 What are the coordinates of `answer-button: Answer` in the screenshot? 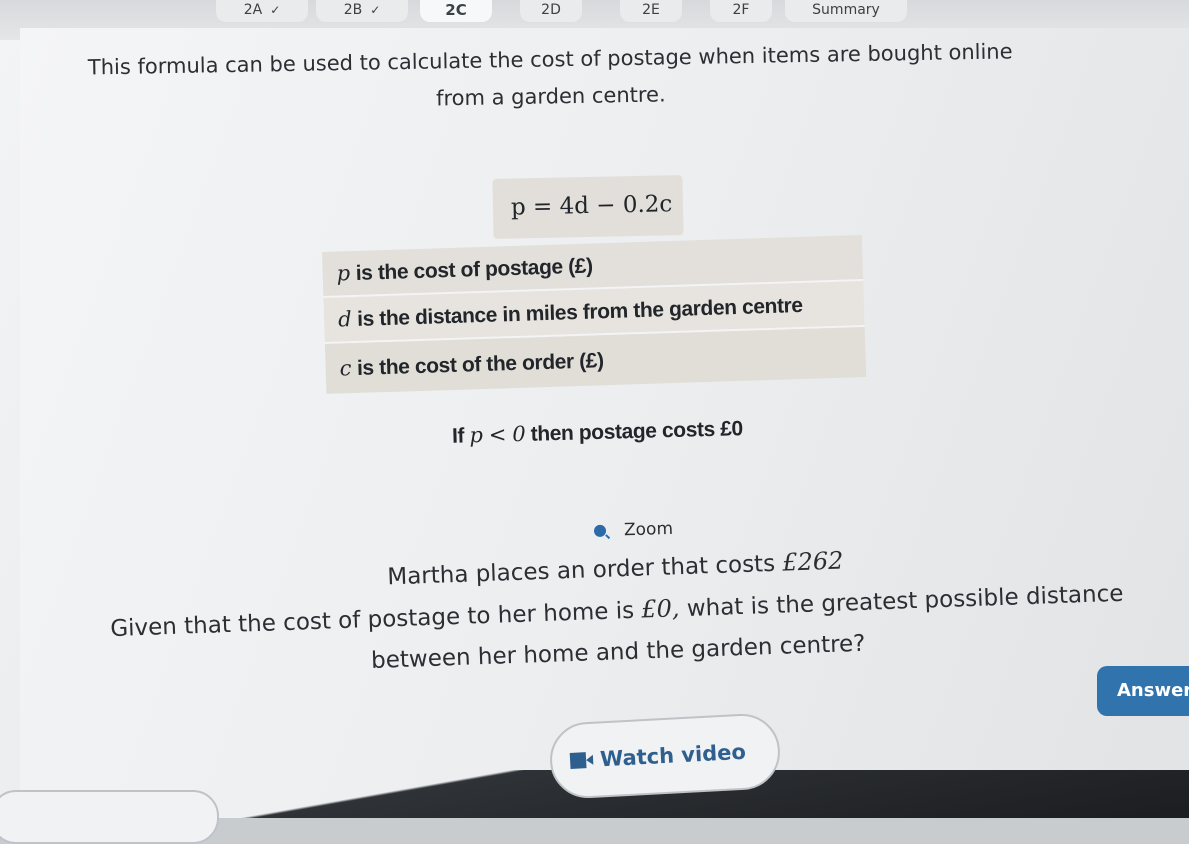 It's located at (1143, 691).